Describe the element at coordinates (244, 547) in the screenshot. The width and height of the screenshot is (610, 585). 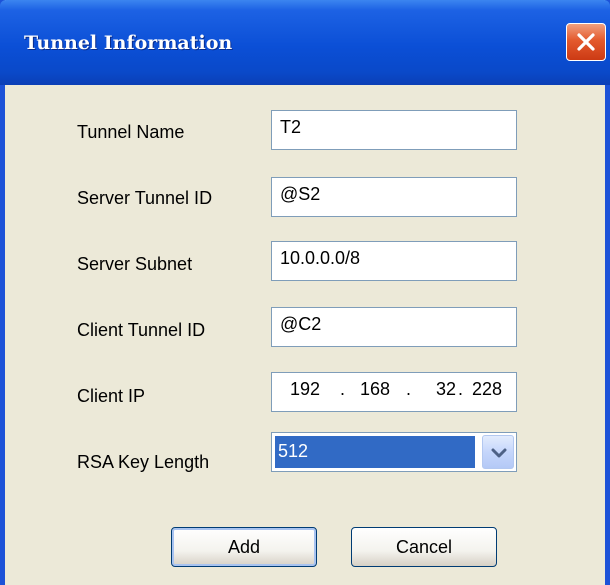
I see `add-button: Add` at that location.